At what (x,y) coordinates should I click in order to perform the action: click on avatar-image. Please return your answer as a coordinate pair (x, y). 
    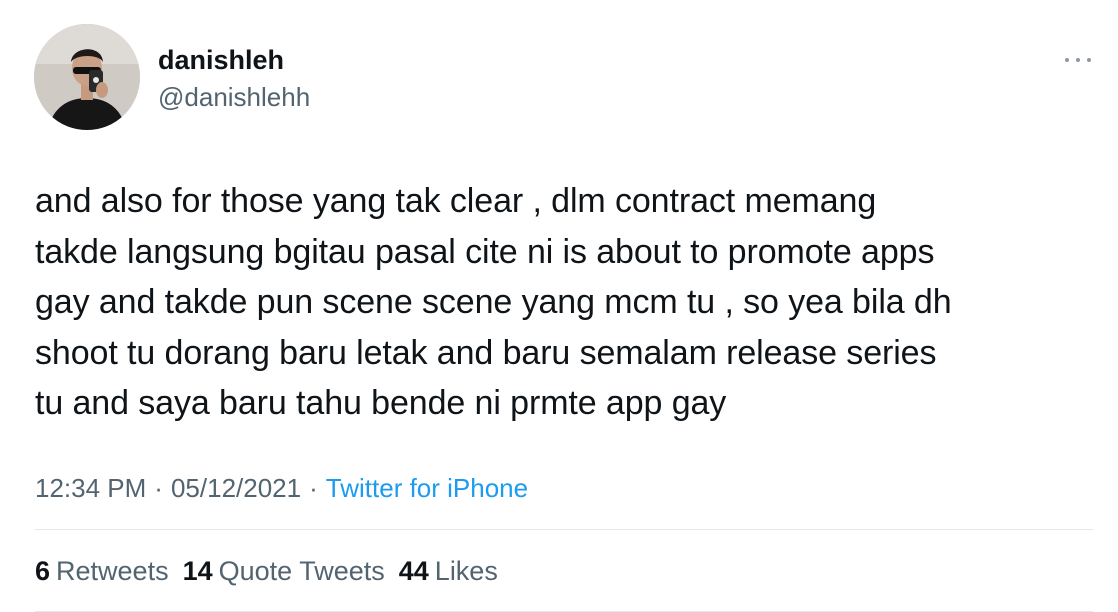
    Looking at the image, I should click on (87, 77).